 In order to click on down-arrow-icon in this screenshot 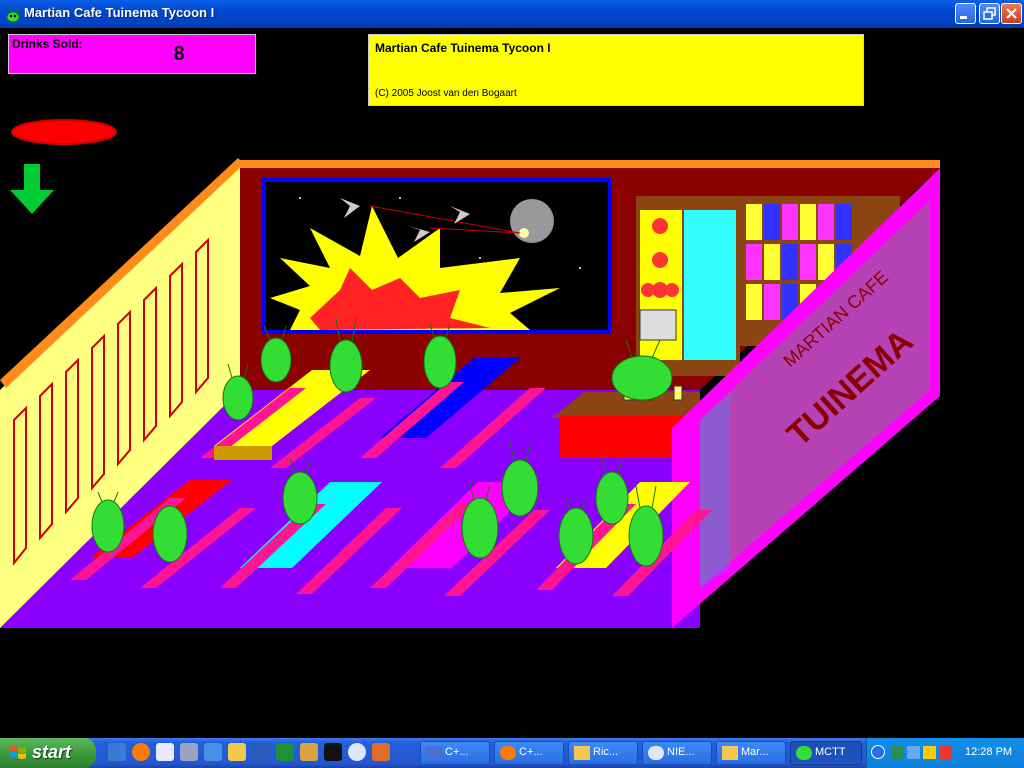, I will do `click(32, 190)`.